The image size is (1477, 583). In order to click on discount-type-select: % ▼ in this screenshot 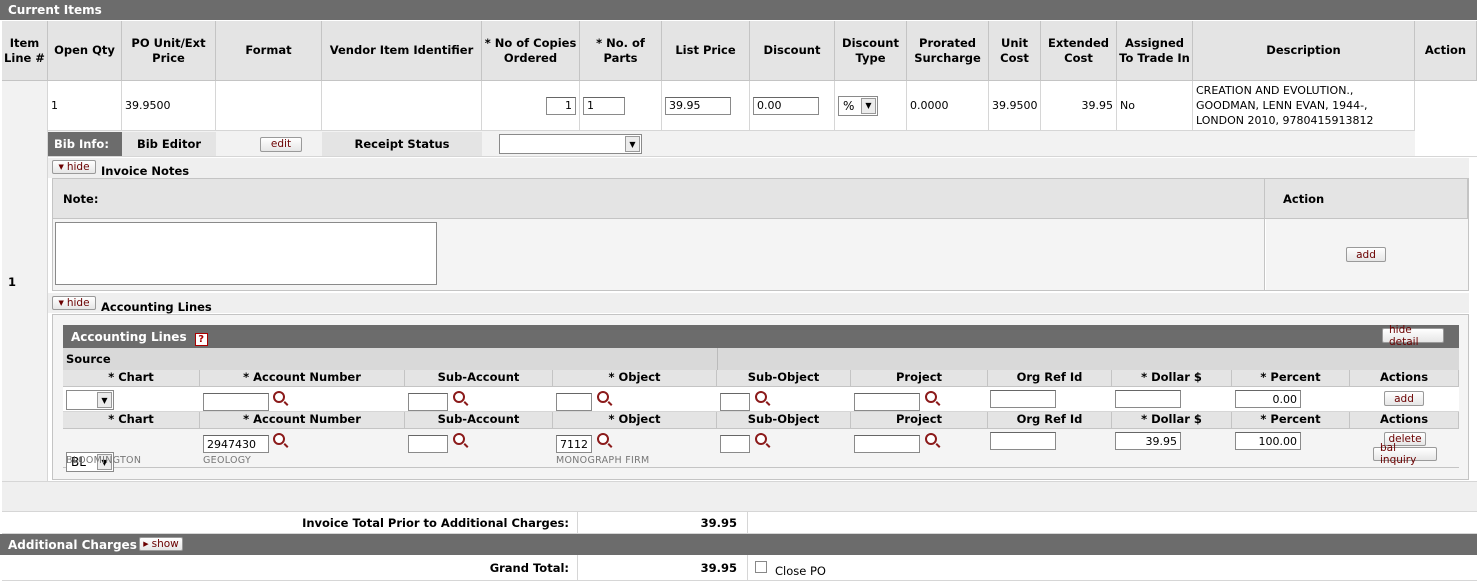, I will do `click(858, 105)`.